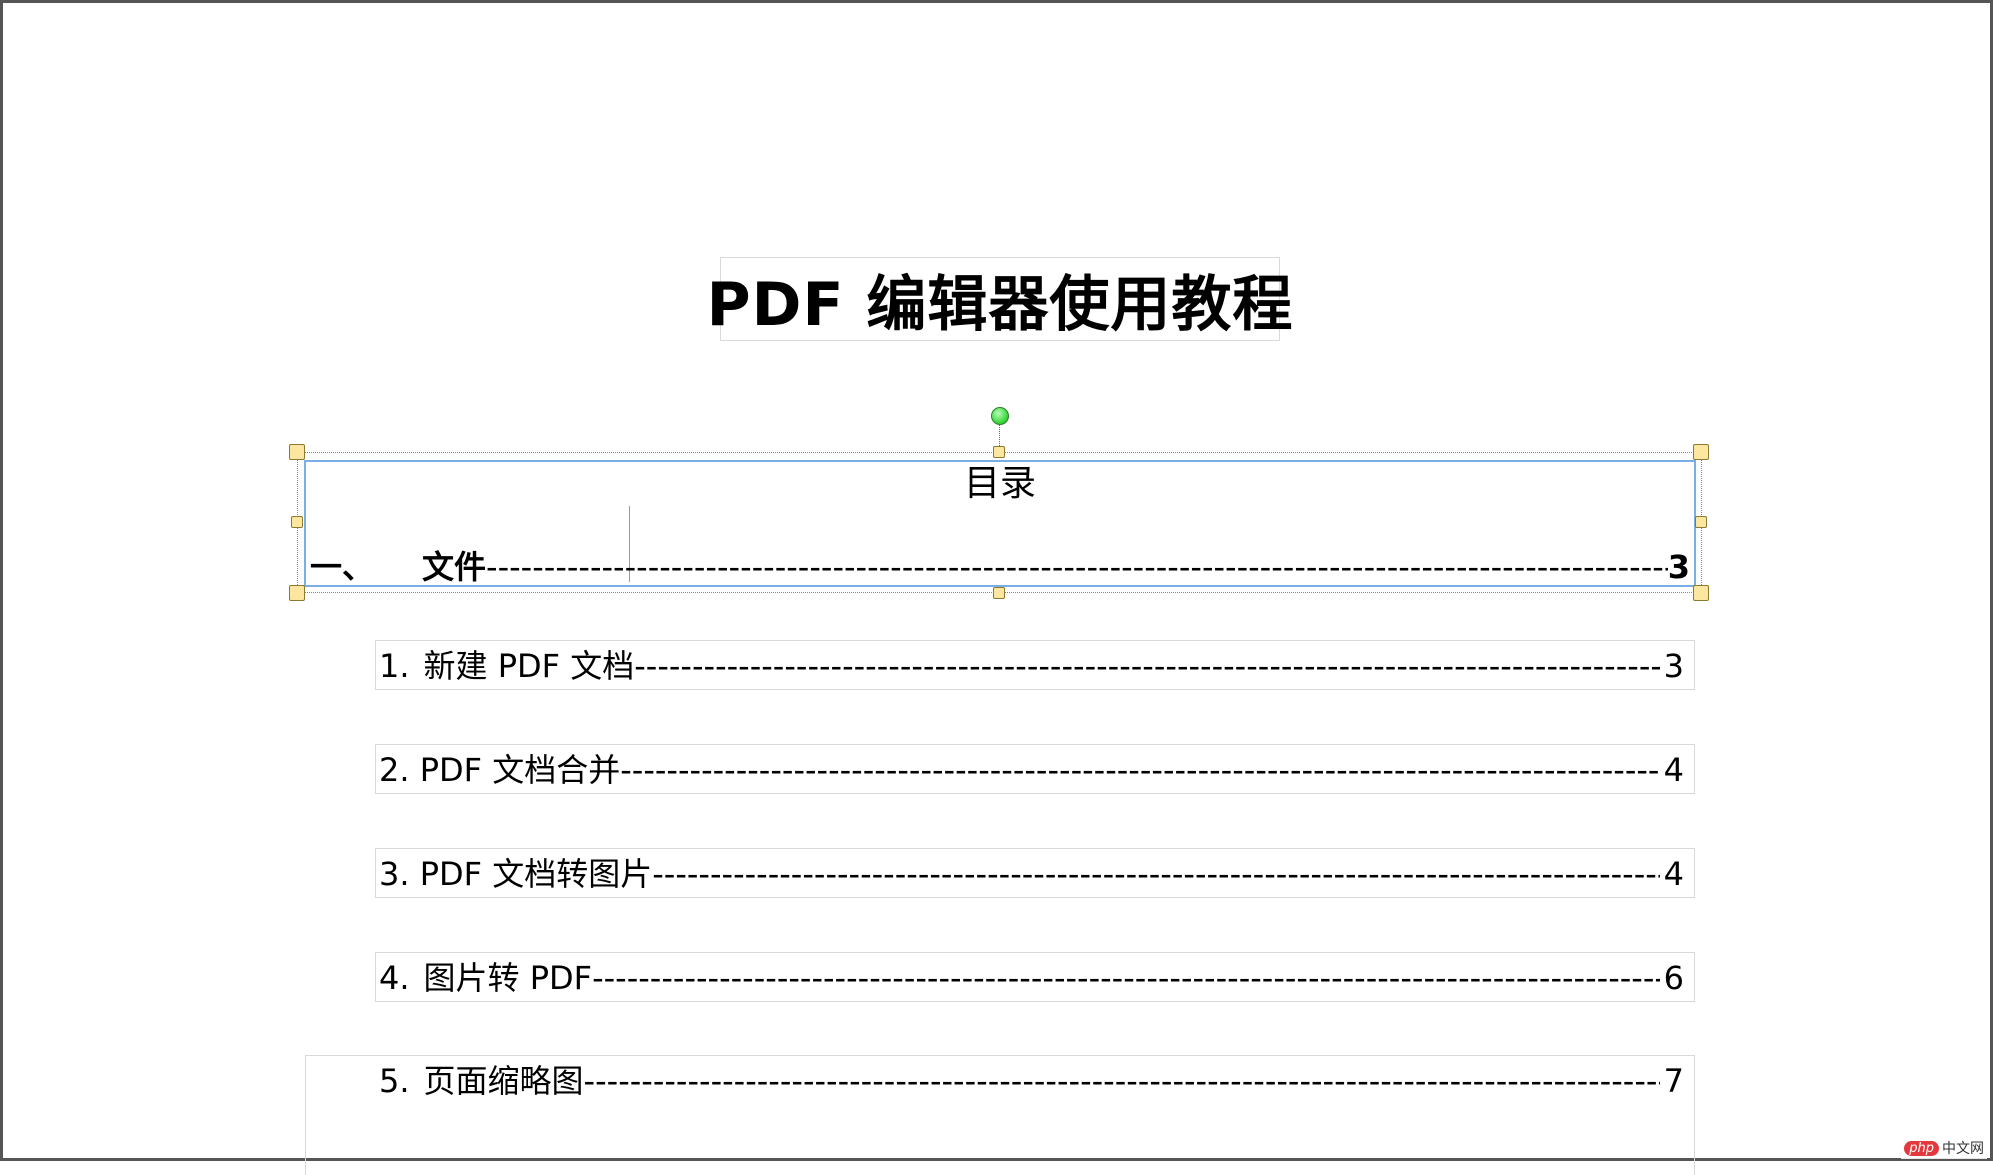 This screenshot has width=1993, height=1175. I want to click on entry-page-number: 7, so click(1673, 1081).